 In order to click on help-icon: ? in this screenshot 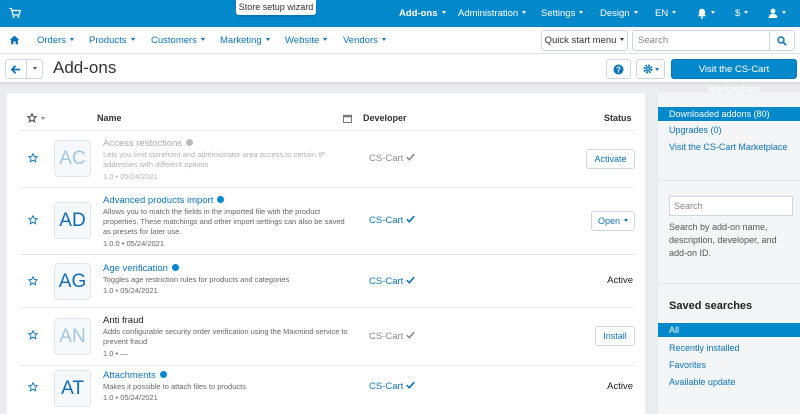, I will do `click(618, 69)`.